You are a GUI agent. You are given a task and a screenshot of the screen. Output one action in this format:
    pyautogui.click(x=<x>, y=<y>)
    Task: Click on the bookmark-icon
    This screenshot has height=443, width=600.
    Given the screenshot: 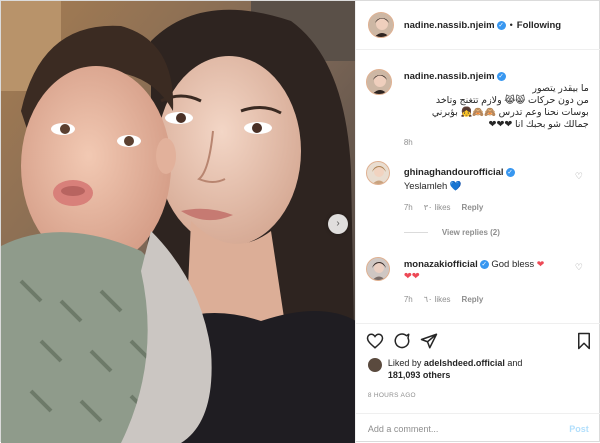 What is the action you would take?
    pyautogui.click(x=584, y=341)
    